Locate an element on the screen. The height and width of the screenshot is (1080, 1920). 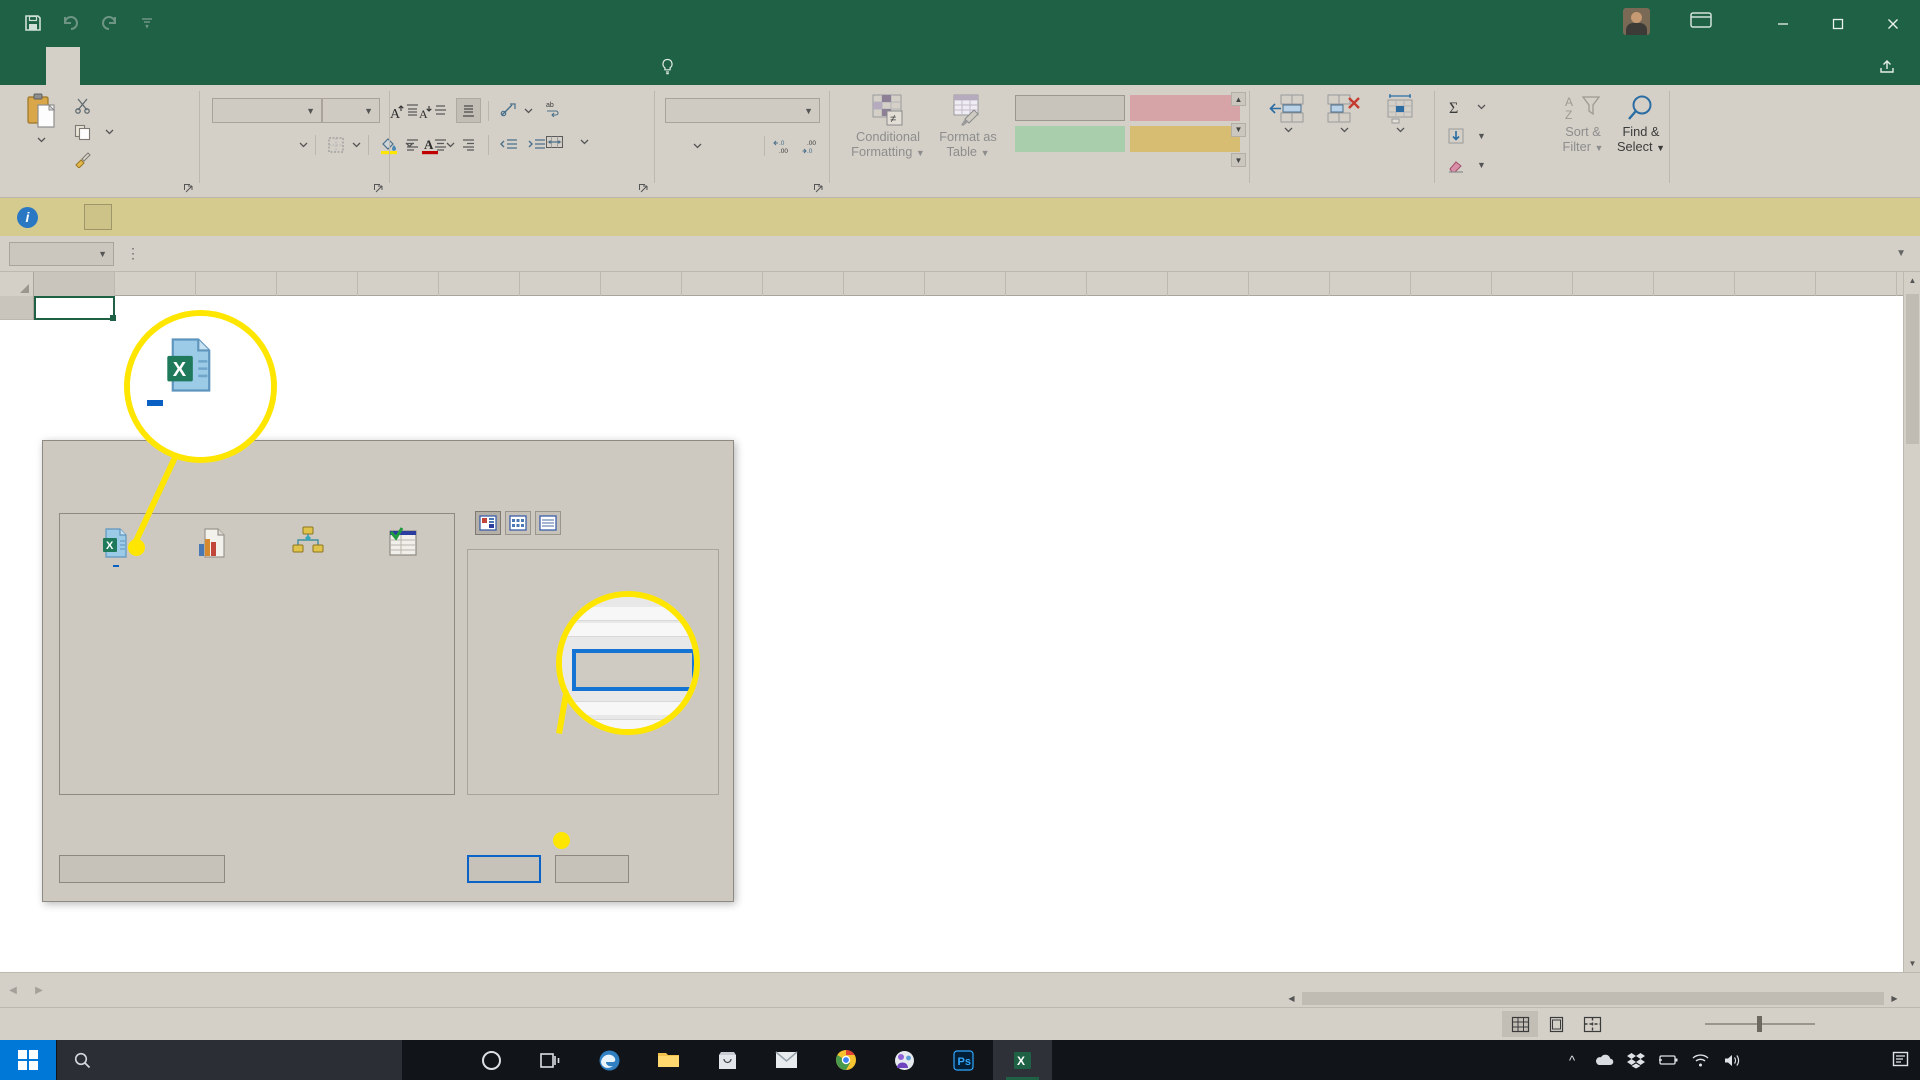
column-header-T is located at coordinates (1613, 284).